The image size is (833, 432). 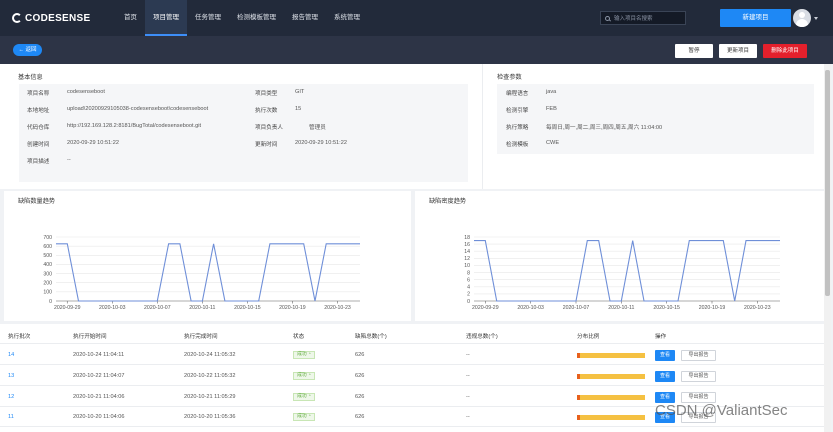 I want to click on brand-logo: CODESENSE, so click(x=64, y=18).